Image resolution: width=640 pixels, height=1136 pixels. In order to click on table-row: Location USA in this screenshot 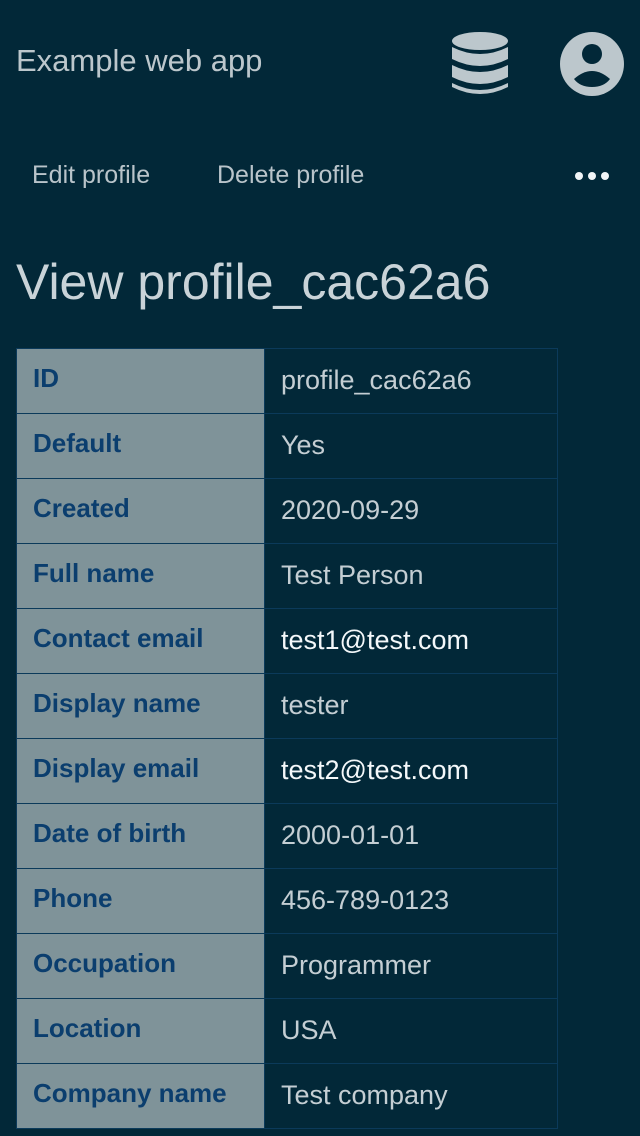, I will do `click(287, 1031)`.